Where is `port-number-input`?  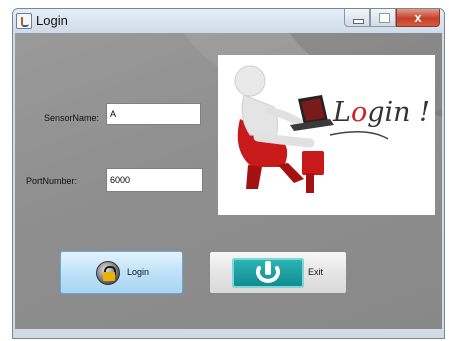 port-number-input is located at coordinates (154, 180).